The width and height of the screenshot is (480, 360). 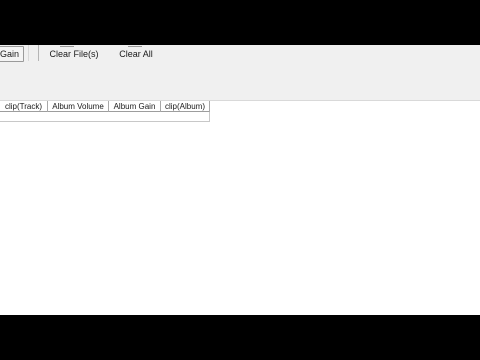 I want to click on clear-all-icon, so click(x=135, y=46).